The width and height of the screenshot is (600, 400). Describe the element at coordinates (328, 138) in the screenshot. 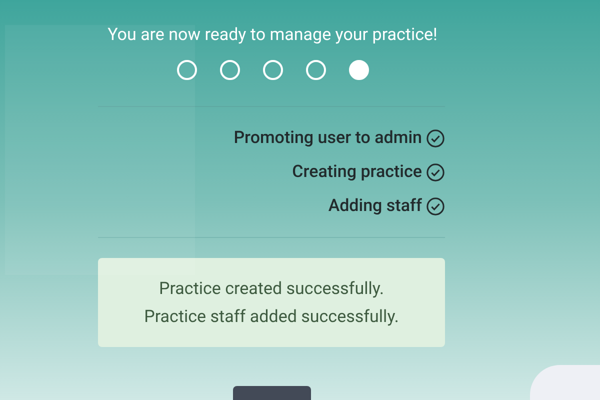

I see `step-label: Promoting user to admin` at that location.